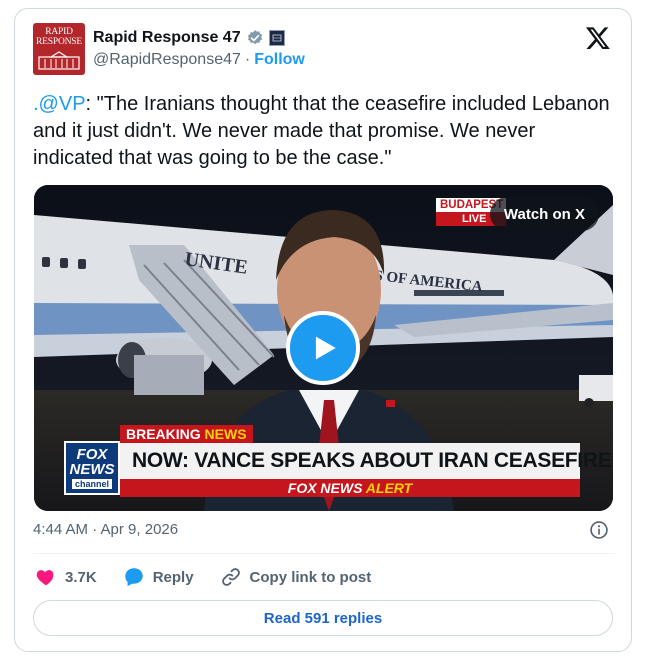  Describe the element at coordinates (92, 454) in the screenshot. I see `fox-logo-line1: FOX` at that location.